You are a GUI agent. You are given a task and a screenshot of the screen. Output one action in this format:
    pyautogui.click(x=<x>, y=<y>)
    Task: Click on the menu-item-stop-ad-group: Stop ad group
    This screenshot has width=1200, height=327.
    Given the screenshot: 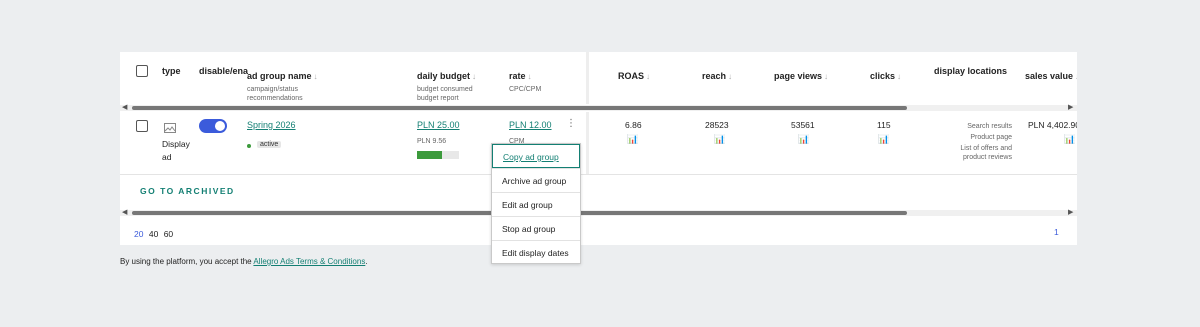 What is the action you would take?
    pyautogui.click(x=536, y=228)
    